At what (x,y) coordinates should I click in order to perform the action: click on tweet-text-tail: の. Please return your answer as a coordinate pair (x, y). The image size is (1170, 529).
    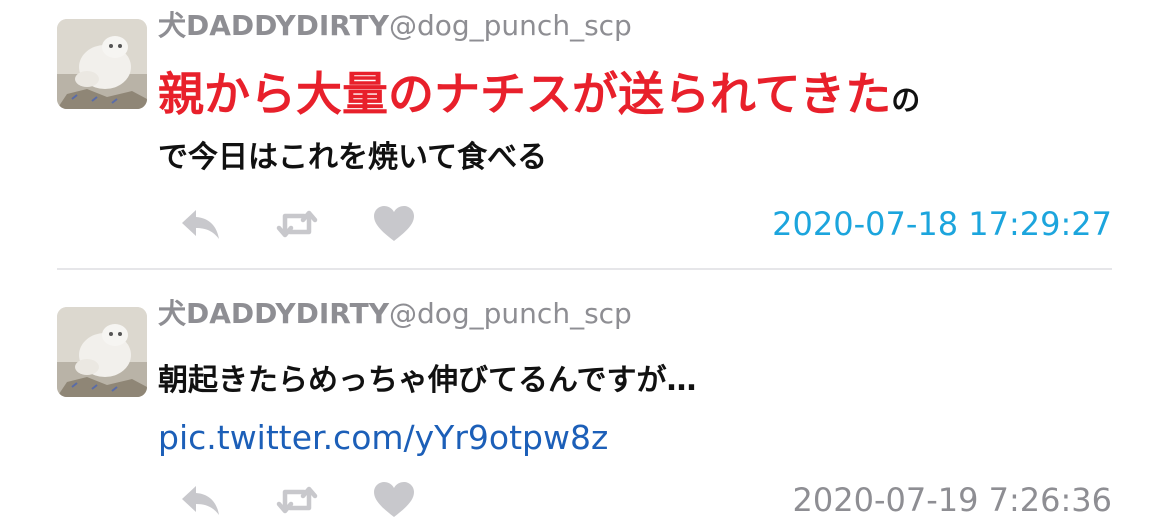
    Looking at the image, I should click on (906, 100).